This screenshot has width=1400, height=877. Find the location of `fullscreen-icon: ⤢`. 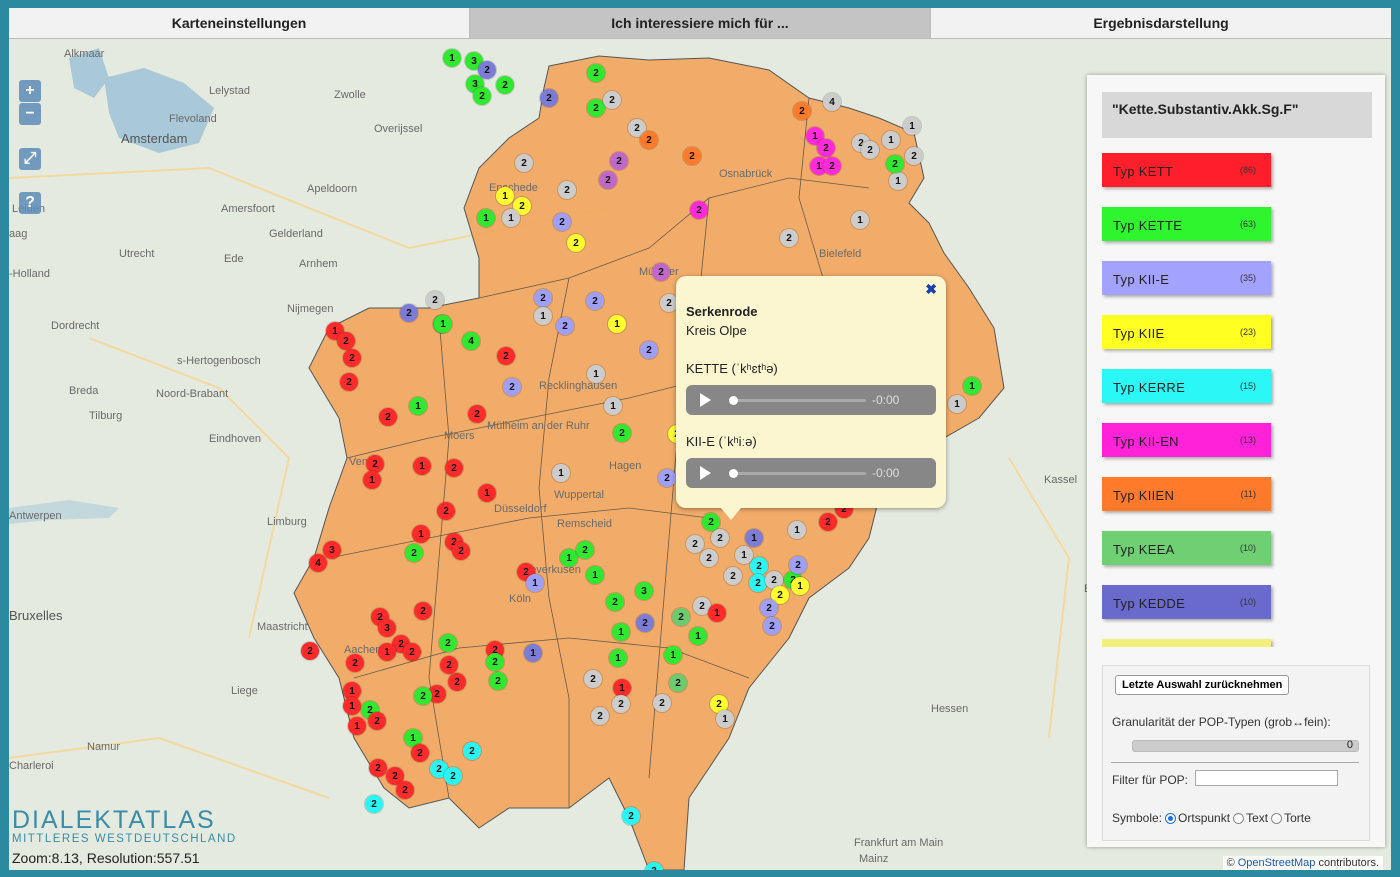

fullscreen-icon: ⤢ is located at coordinates (30, 159).